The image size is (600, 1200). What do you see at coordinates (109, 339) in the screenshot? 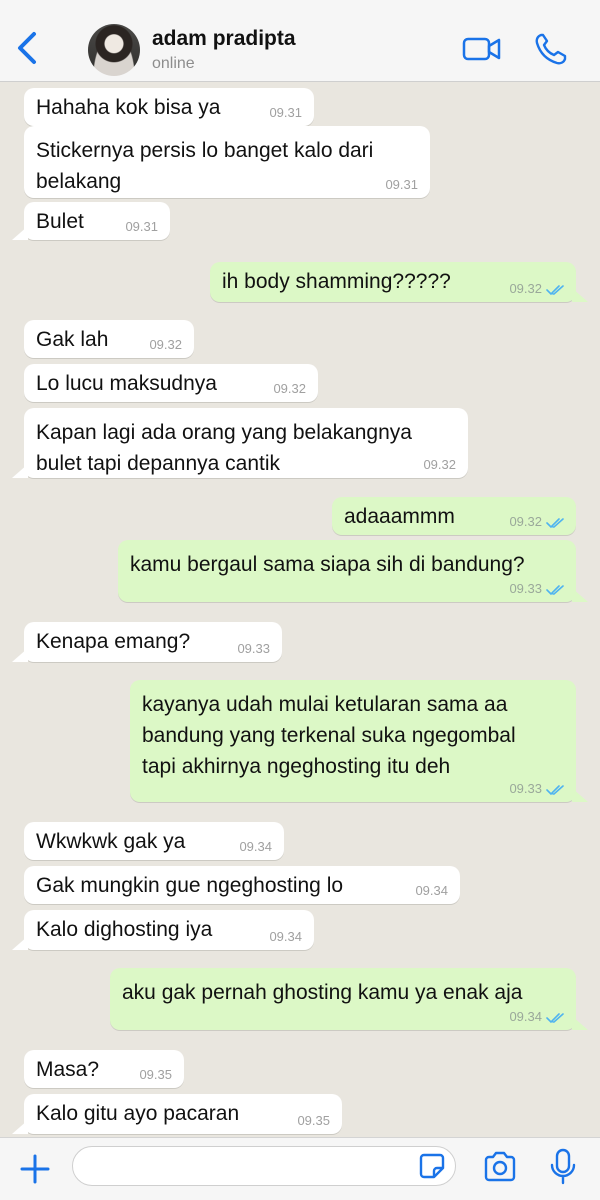
I see `incoming-message-bubble: Gak lah 09.32` at bounding box center [109, 339].